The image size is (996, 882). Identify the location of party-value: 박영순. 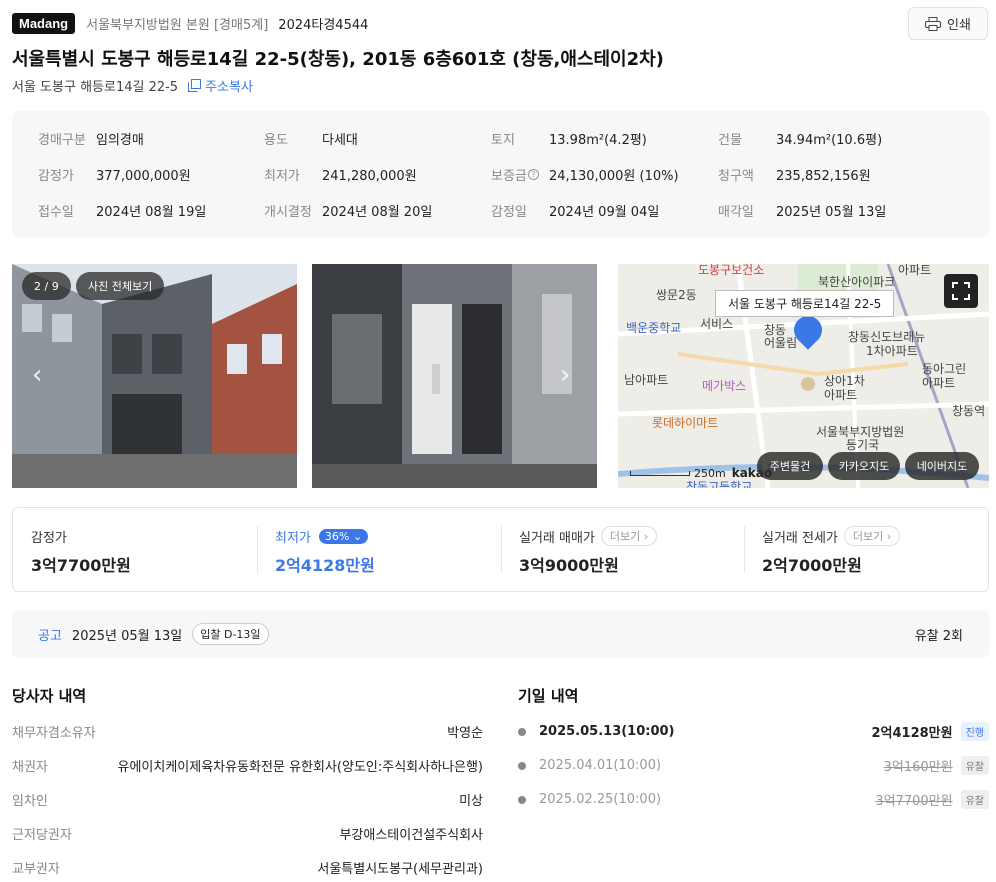
(465, 733).